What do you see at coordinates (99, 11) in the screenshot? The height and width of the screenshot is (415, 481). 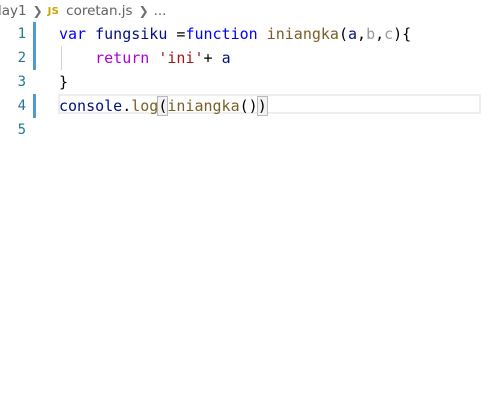 I see `breadcrumb-file-label: coretan.js` at bounding box center [99, 11].